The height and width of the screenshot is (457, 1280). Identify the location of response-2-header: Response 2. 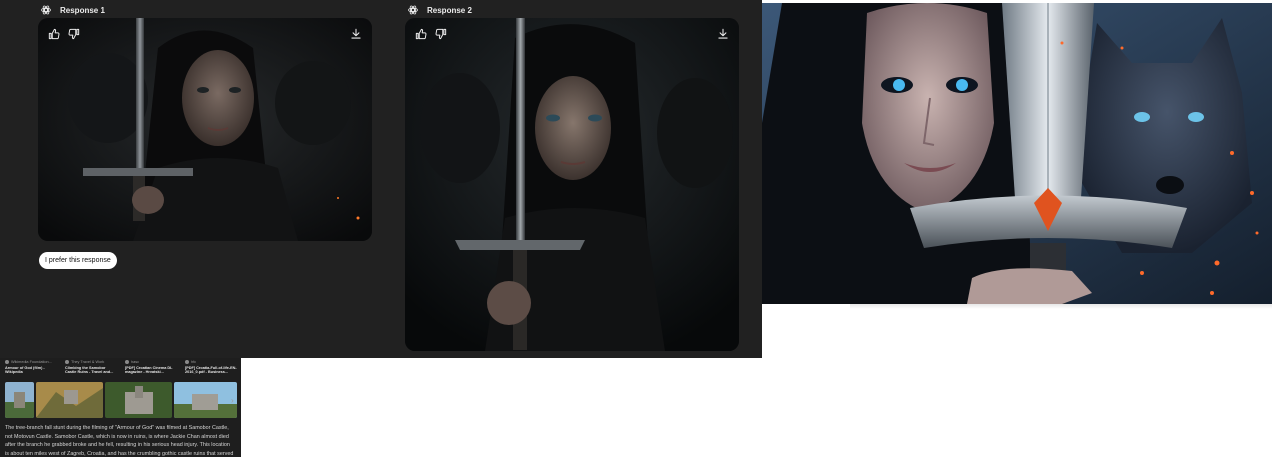
(439, 10).